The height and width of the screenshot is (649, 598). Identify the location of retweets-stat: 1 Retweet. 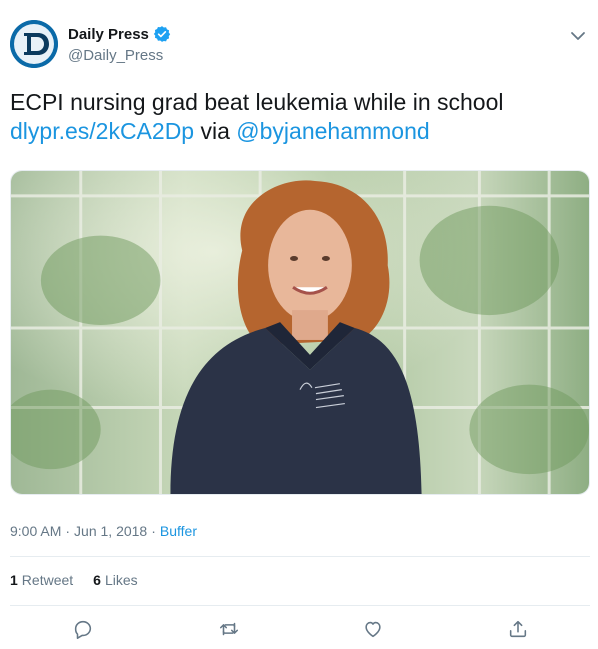
(41, 580).